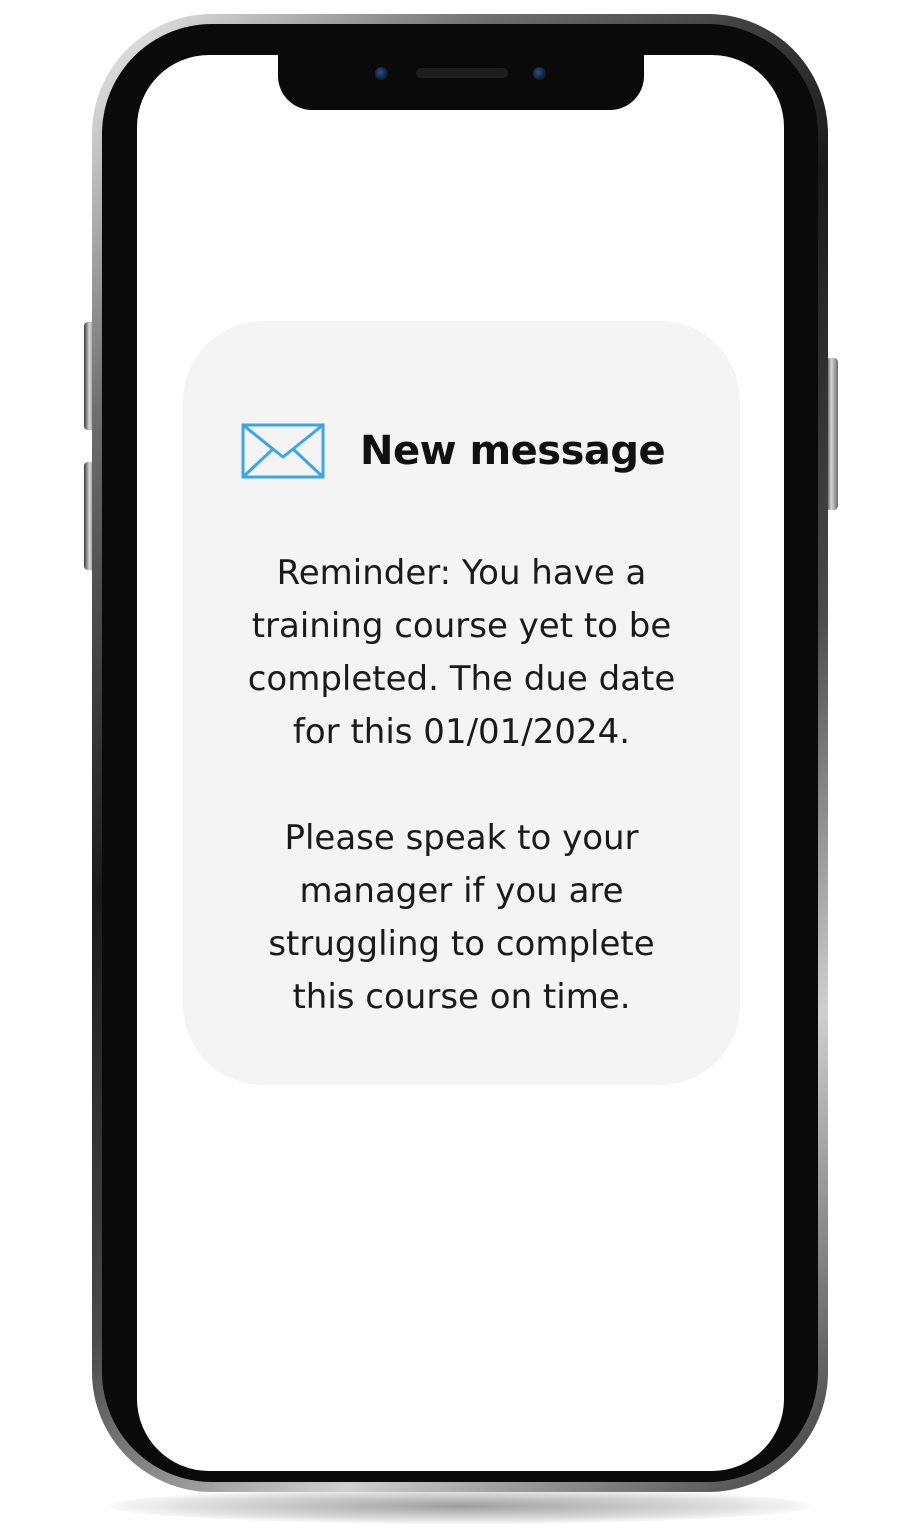  I want to click on notification-title: New message, so click(513, 451).